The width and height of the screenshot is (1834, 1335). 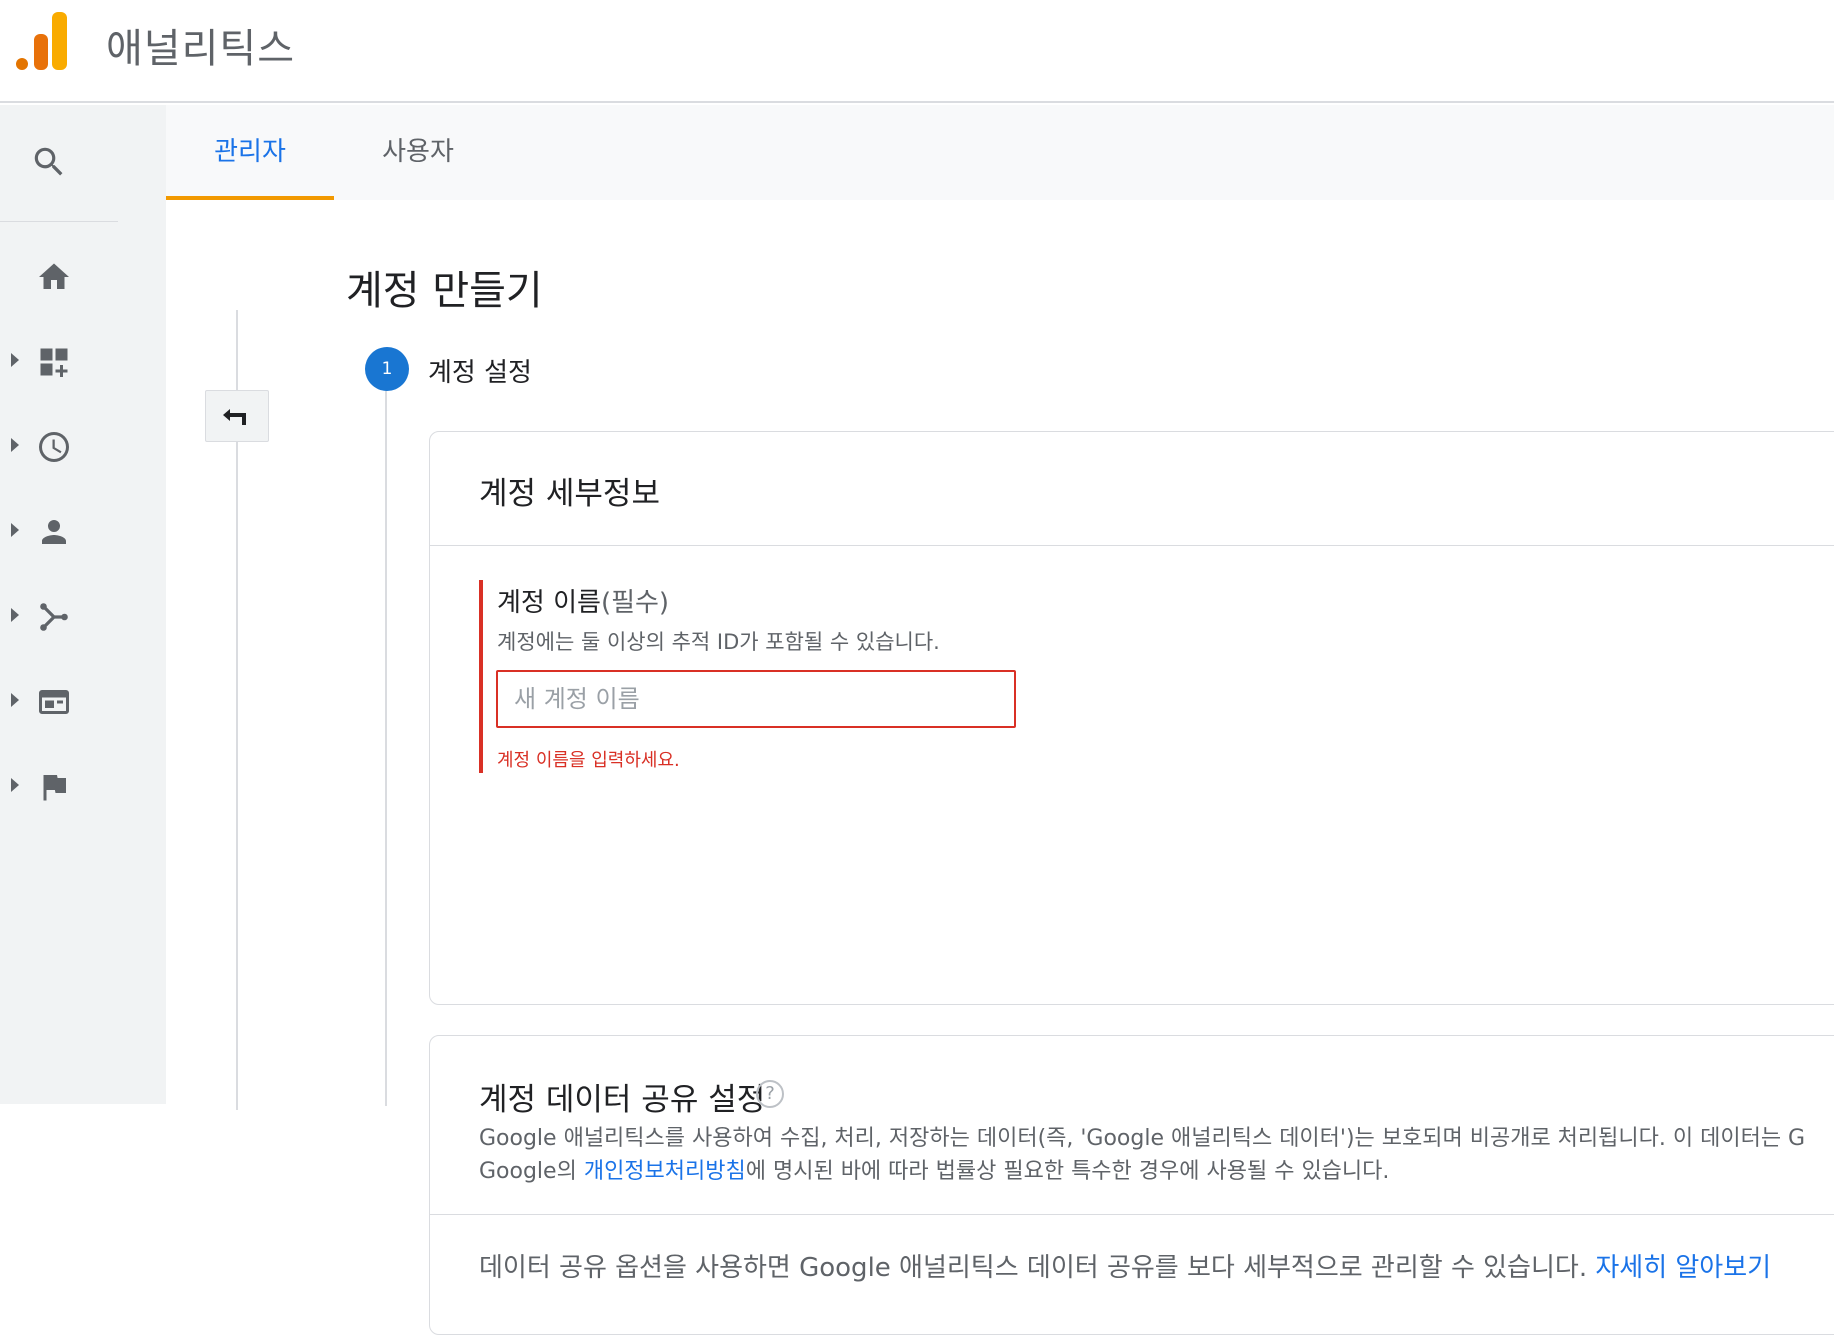 What do you see at coordinates (200, 49) in the screenshot?
I see `app-title: 애널리틱스` at bounding box center [200, 49].